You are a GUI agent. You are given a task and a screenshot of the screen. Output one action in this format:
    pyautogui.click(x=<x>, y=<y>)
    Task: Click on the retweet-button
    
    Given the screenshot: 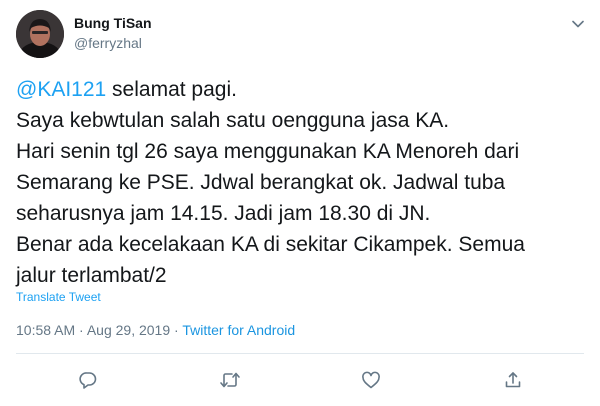 What is the action you would take?
    pyautogui.click(x=230, y=380)
    